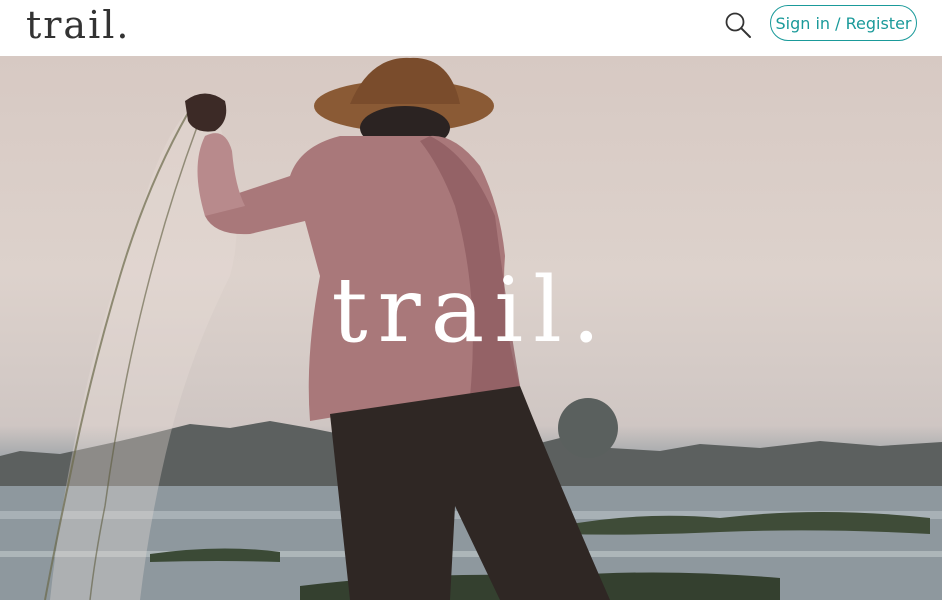  I want to click on site-header: trail. Sign in / Register, so click(471, 28).